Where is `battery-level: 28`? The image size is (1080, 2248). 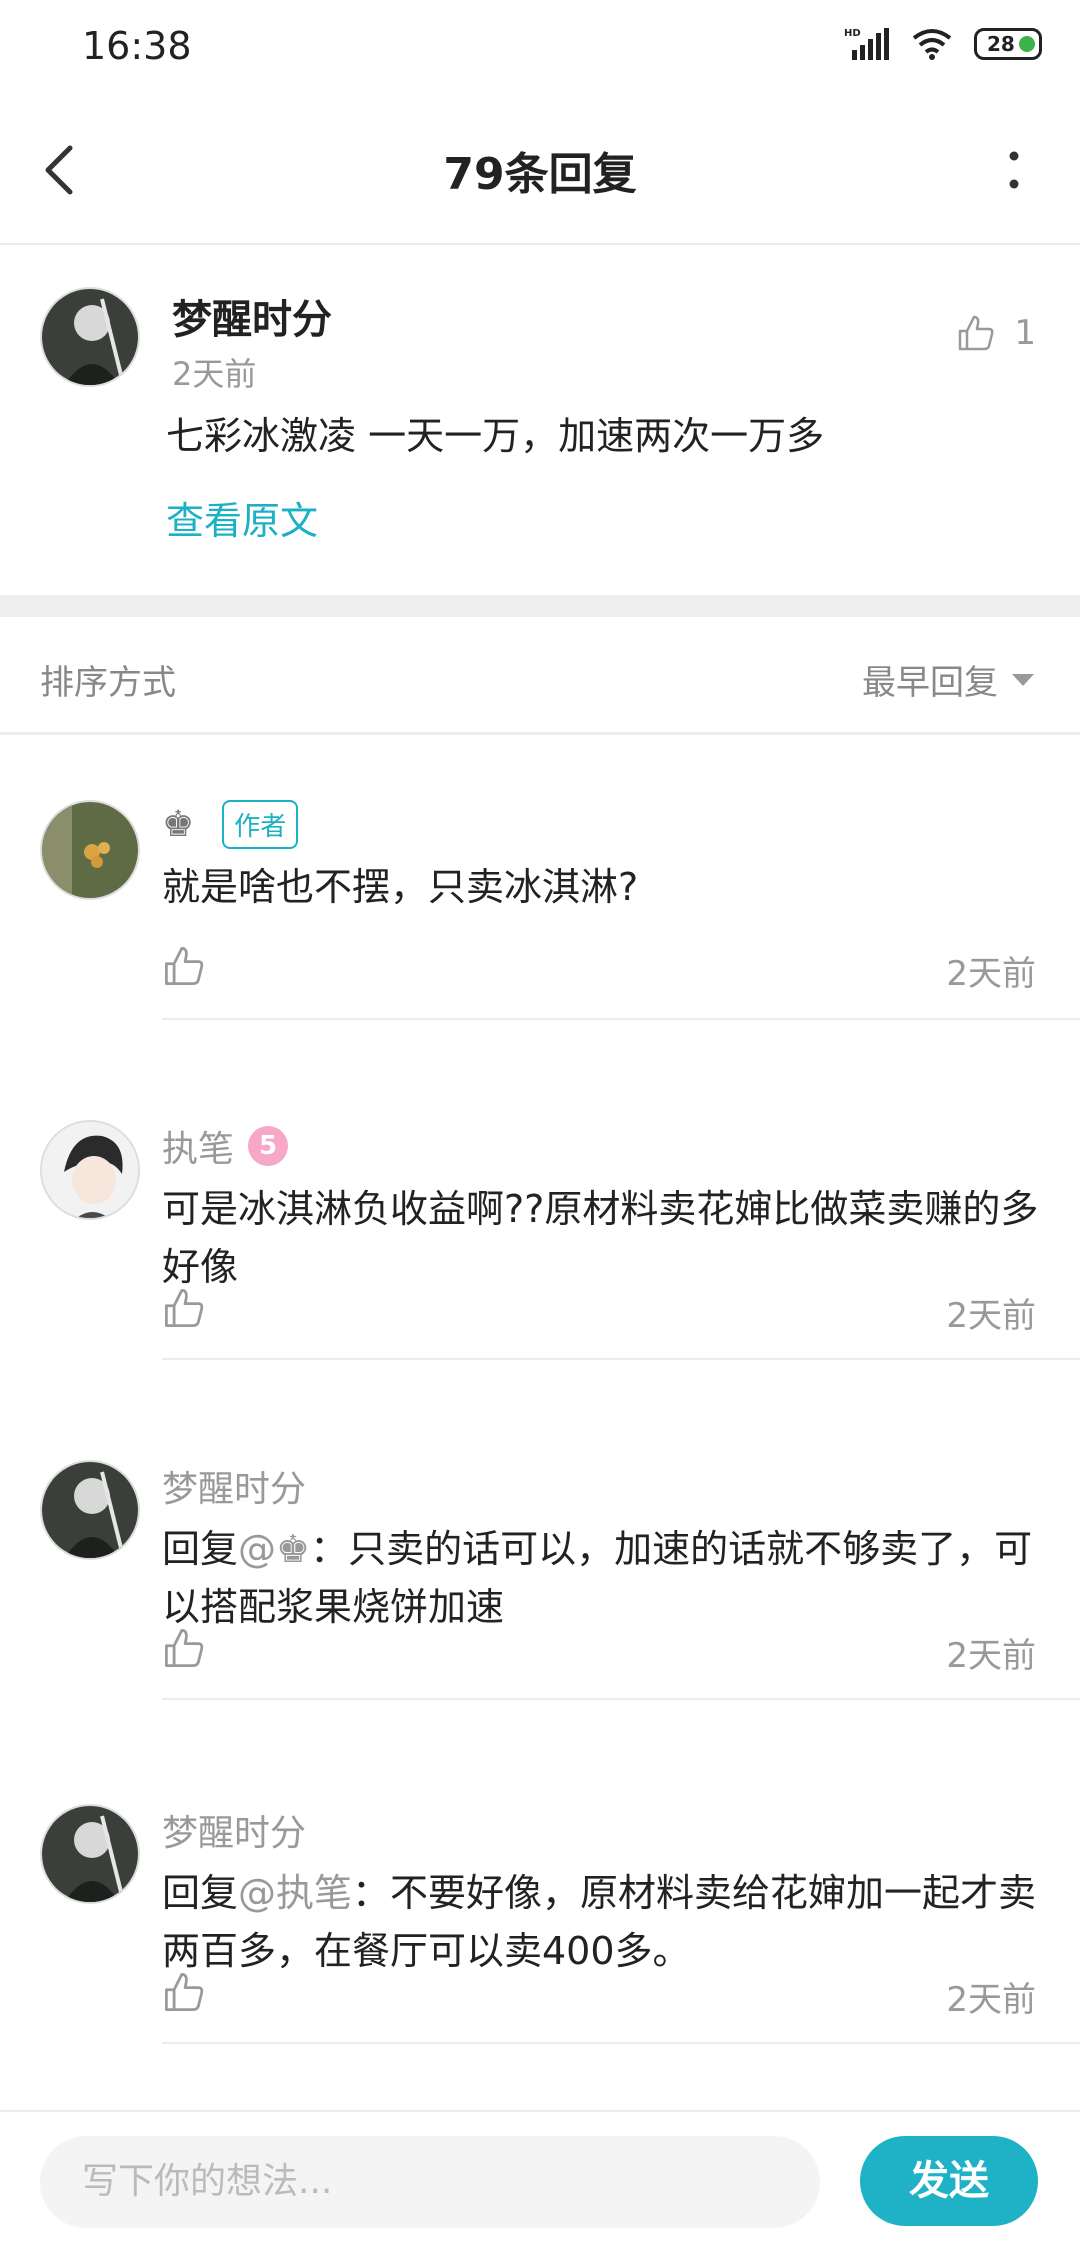 battery-level: 28 is located at coordinates (1001, 44).